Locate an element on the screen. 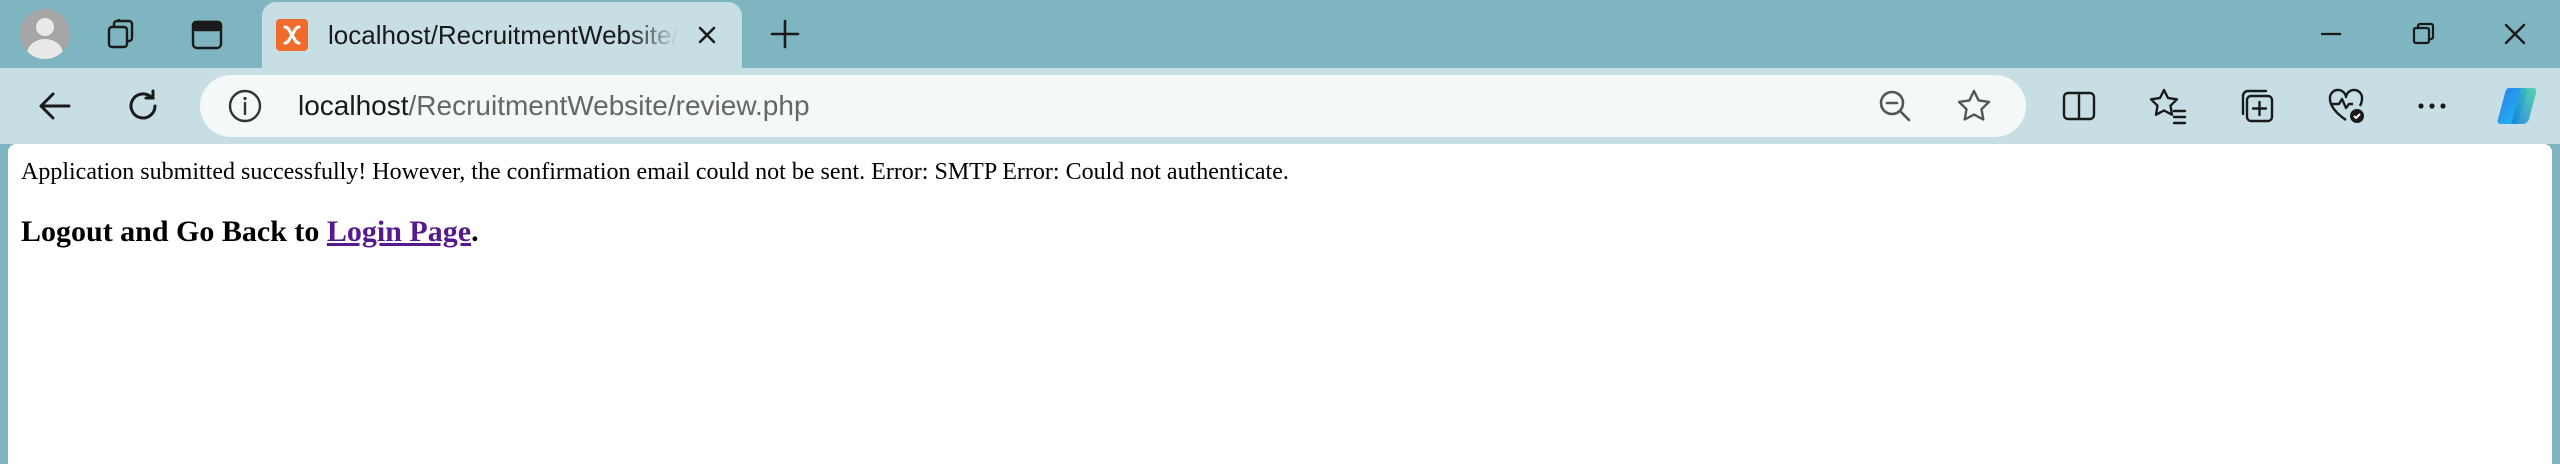 Image resolution: width=2560 pixels, height=464 pixels. favorite-star-icon is located at coordinates (1974, 106).